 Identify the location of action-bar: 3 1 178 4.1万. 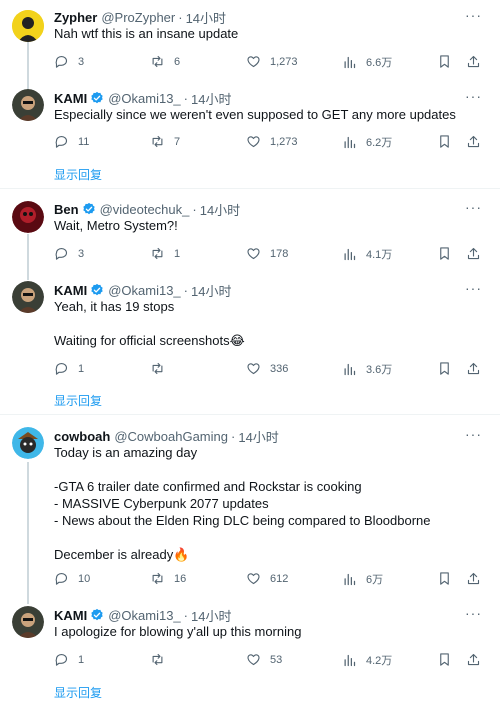
(269, 255).